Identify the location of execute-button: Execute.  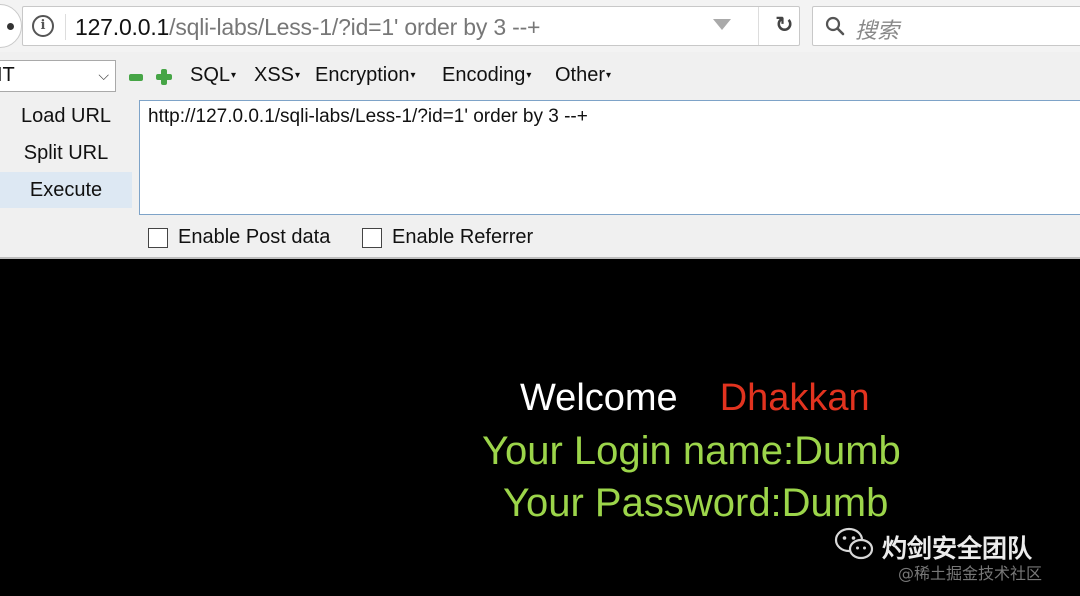
(66, 190).